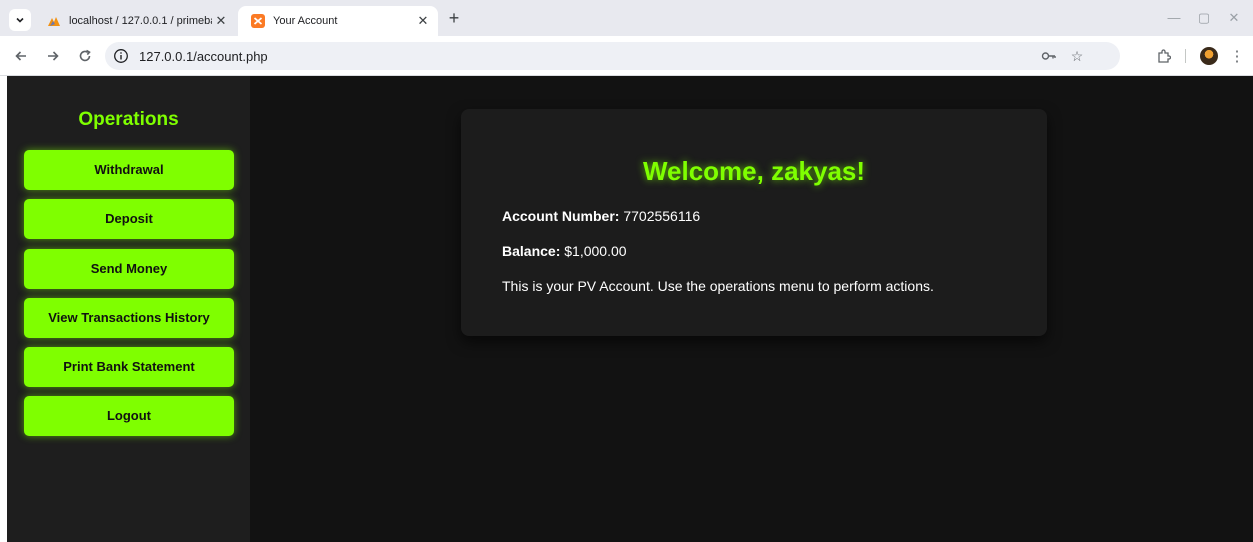 This screenshot has height=542, width=1253. Describe the element at coordinates (1049, 56) in the screenshot. I see `key-icon` at that location.